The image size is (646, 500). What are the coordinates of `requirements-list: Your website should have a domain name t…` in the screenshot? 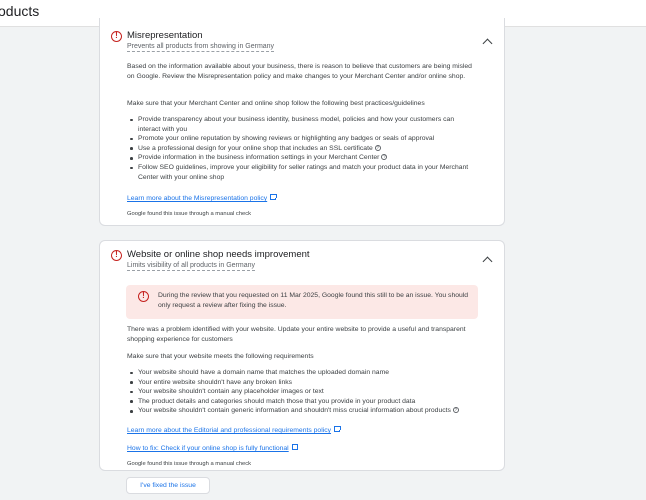 It's located at (307, 392).